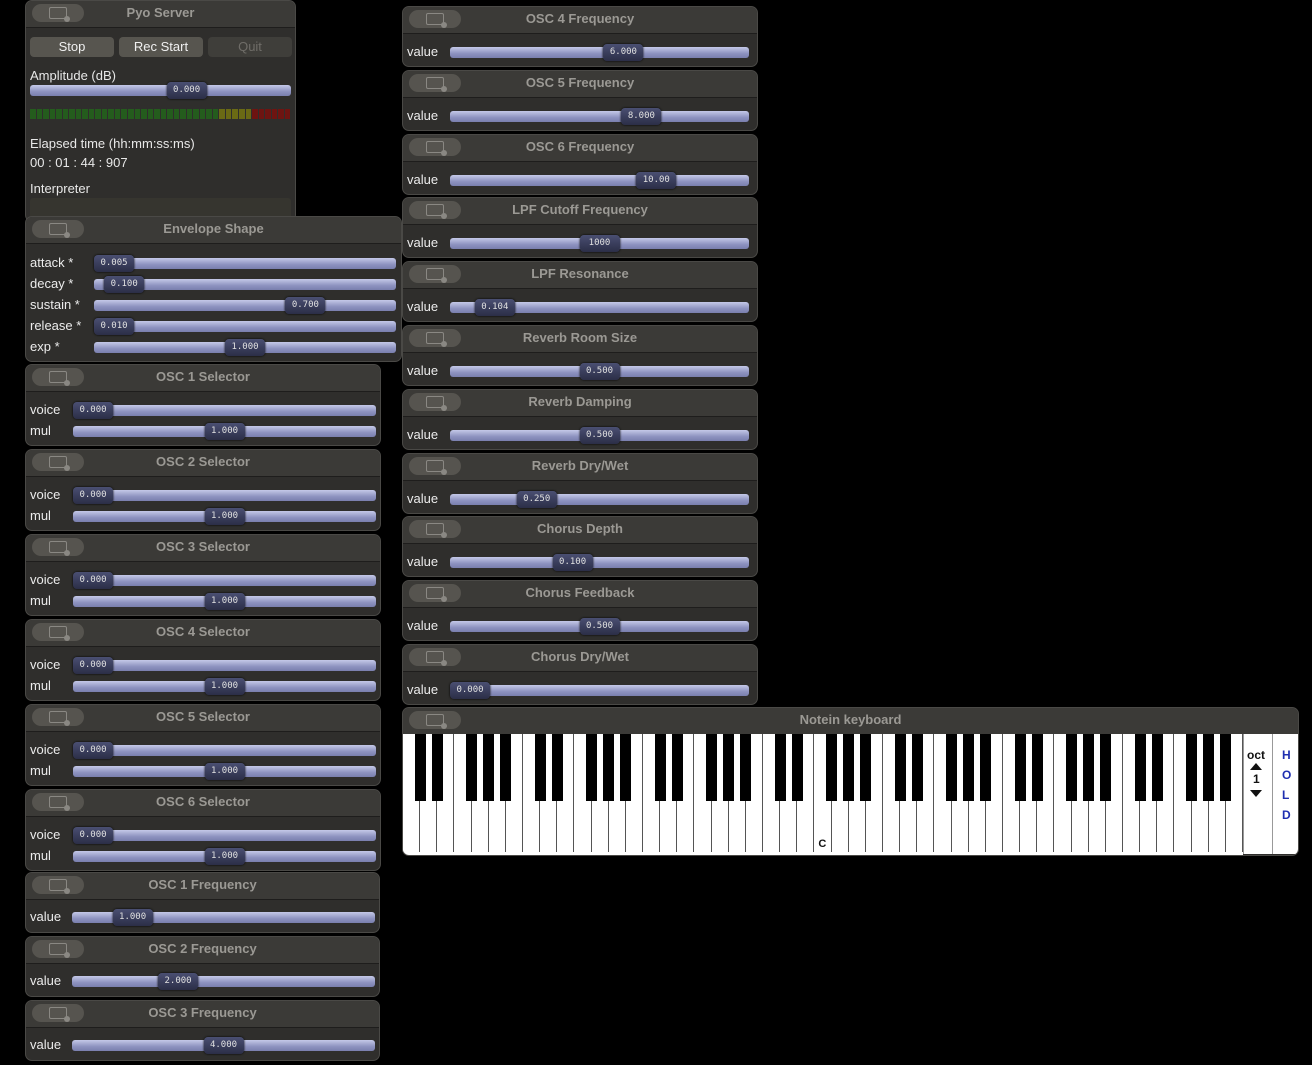  Describe the element at coordinates (599, 52) in the screenshot. I see `value-slider: 6.000` at that location.